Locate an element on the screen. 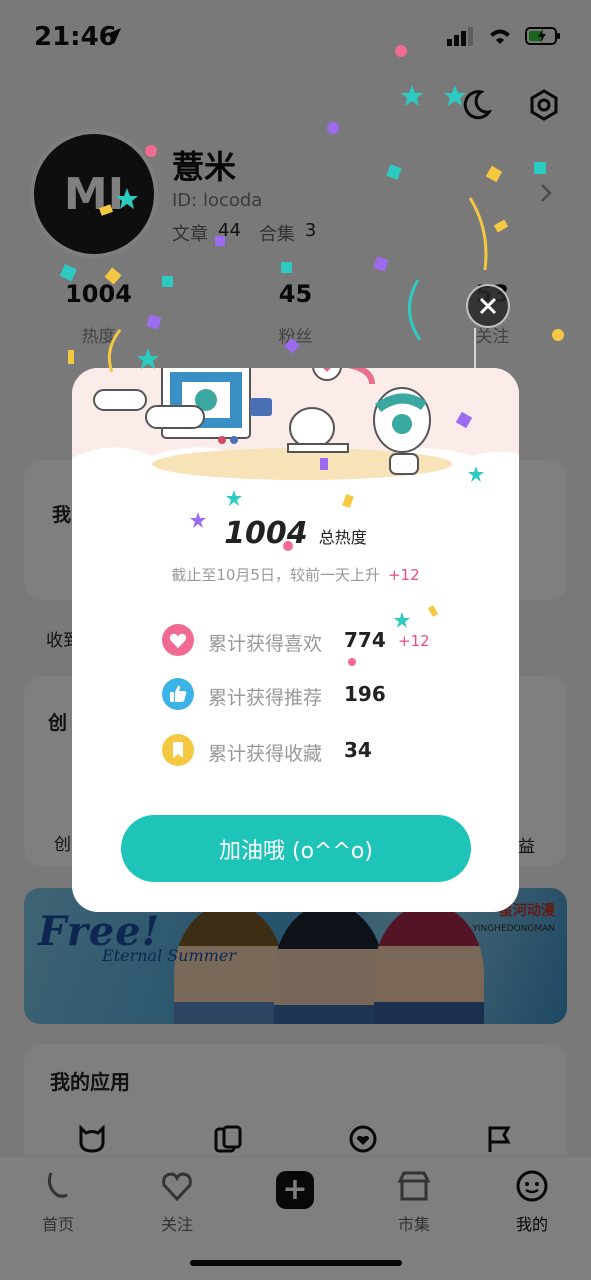 Image resolution: width=591 pixels, height=1280 pixels. dialog-illustration is located at coordinates (295, 438).